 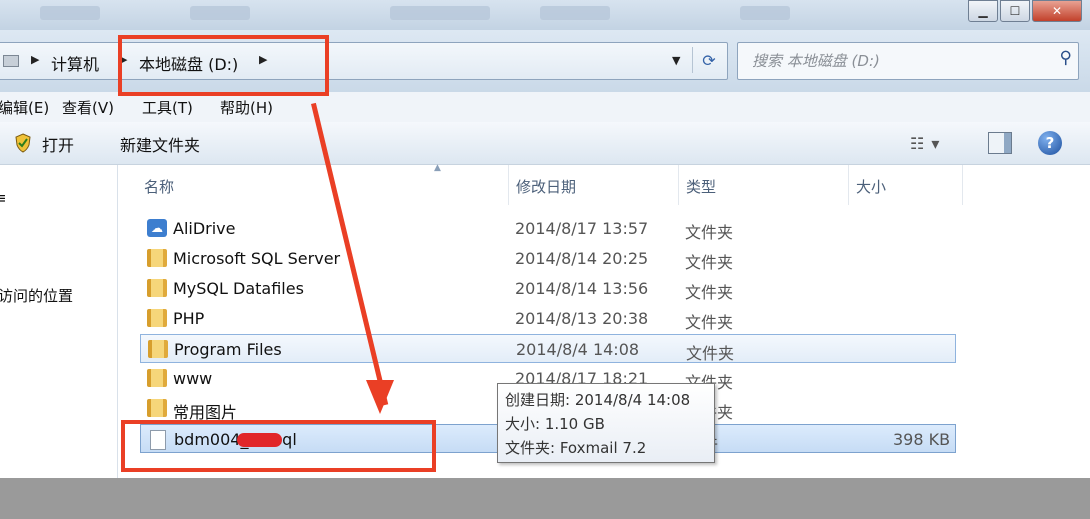 What do you see at coordinates (1066, 58) in the screenshot?
I see `search-icon: ⚲` at bounding box center [1066, 58].